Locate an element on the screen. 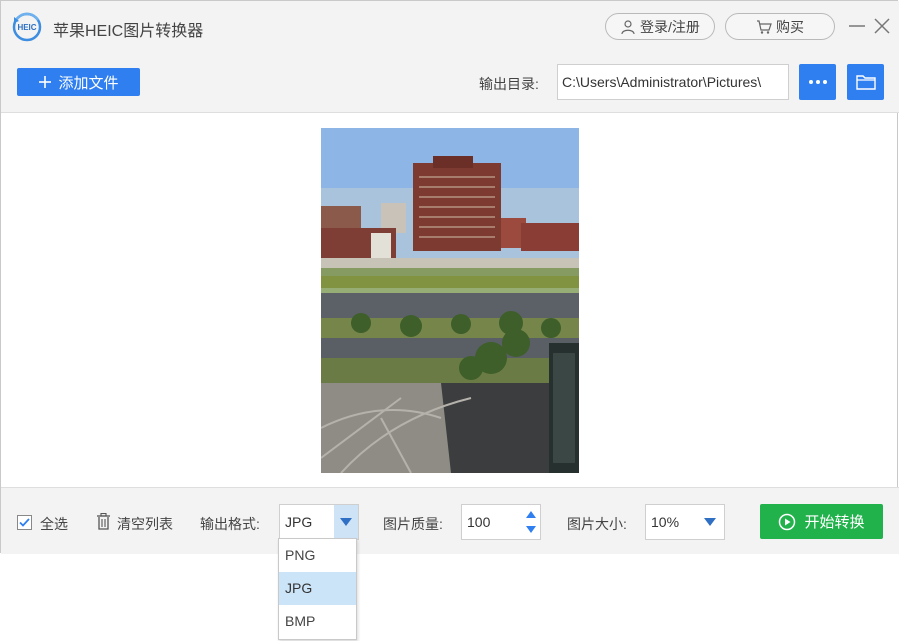 The height and width of the screenshot is (641, 900). quality-label: 图片质量: is located at coordinates (413, 524).